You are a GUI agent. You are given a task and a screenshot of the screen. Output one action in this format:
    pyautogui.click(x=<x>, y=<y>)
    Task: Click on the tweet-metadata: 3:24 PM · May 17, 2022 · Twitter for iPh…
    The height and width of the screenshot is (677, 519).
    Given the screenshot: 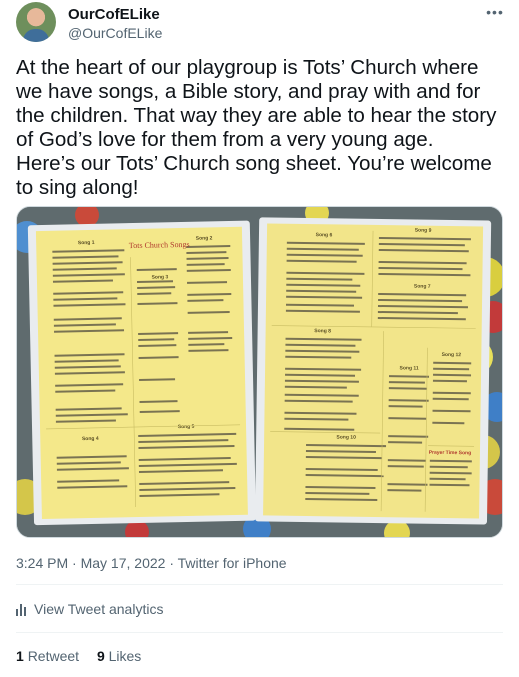 What is the action you would take?
    pyautogui.click(x=151, y=563)
    